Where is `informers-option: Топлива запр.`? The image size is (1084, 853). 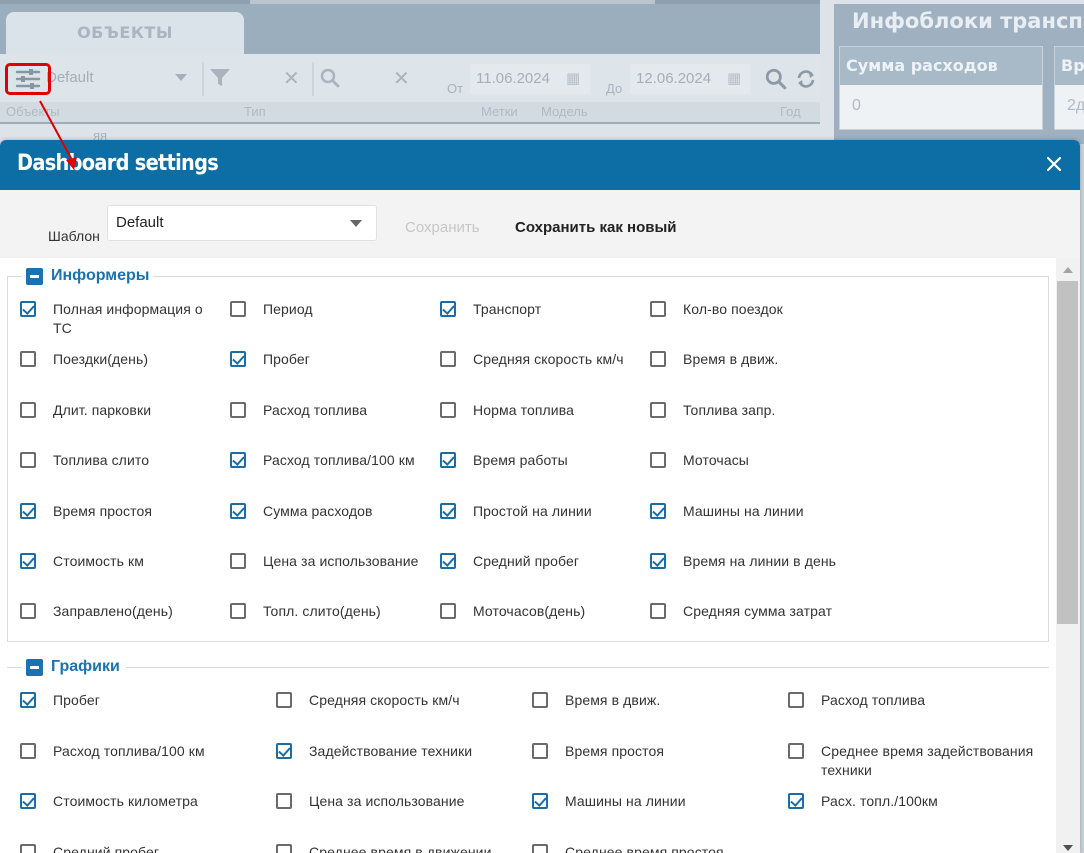
informers-option: Топлива запр. is located at coordinates (752, 410).